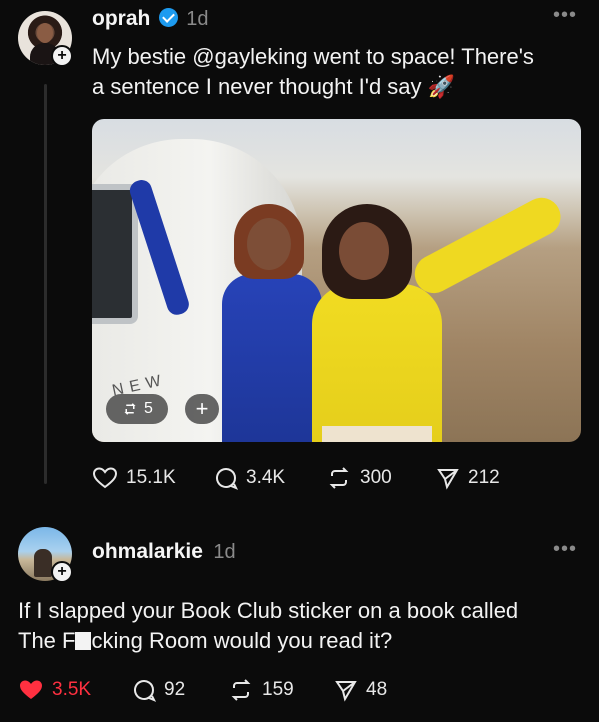  I want to click on repost-button: 300, so click(359, 478).